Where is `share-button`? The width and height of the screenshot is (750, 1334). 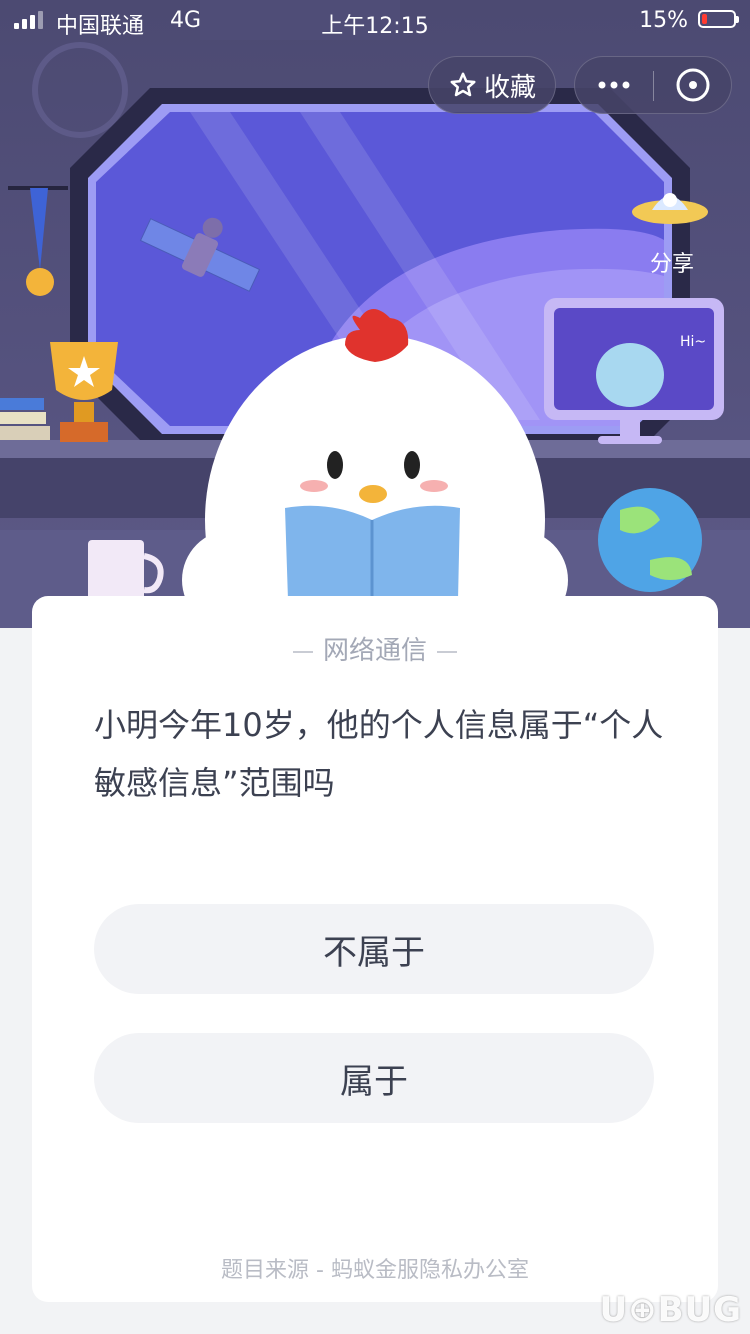
share-button is located at coordinates (670, 213).